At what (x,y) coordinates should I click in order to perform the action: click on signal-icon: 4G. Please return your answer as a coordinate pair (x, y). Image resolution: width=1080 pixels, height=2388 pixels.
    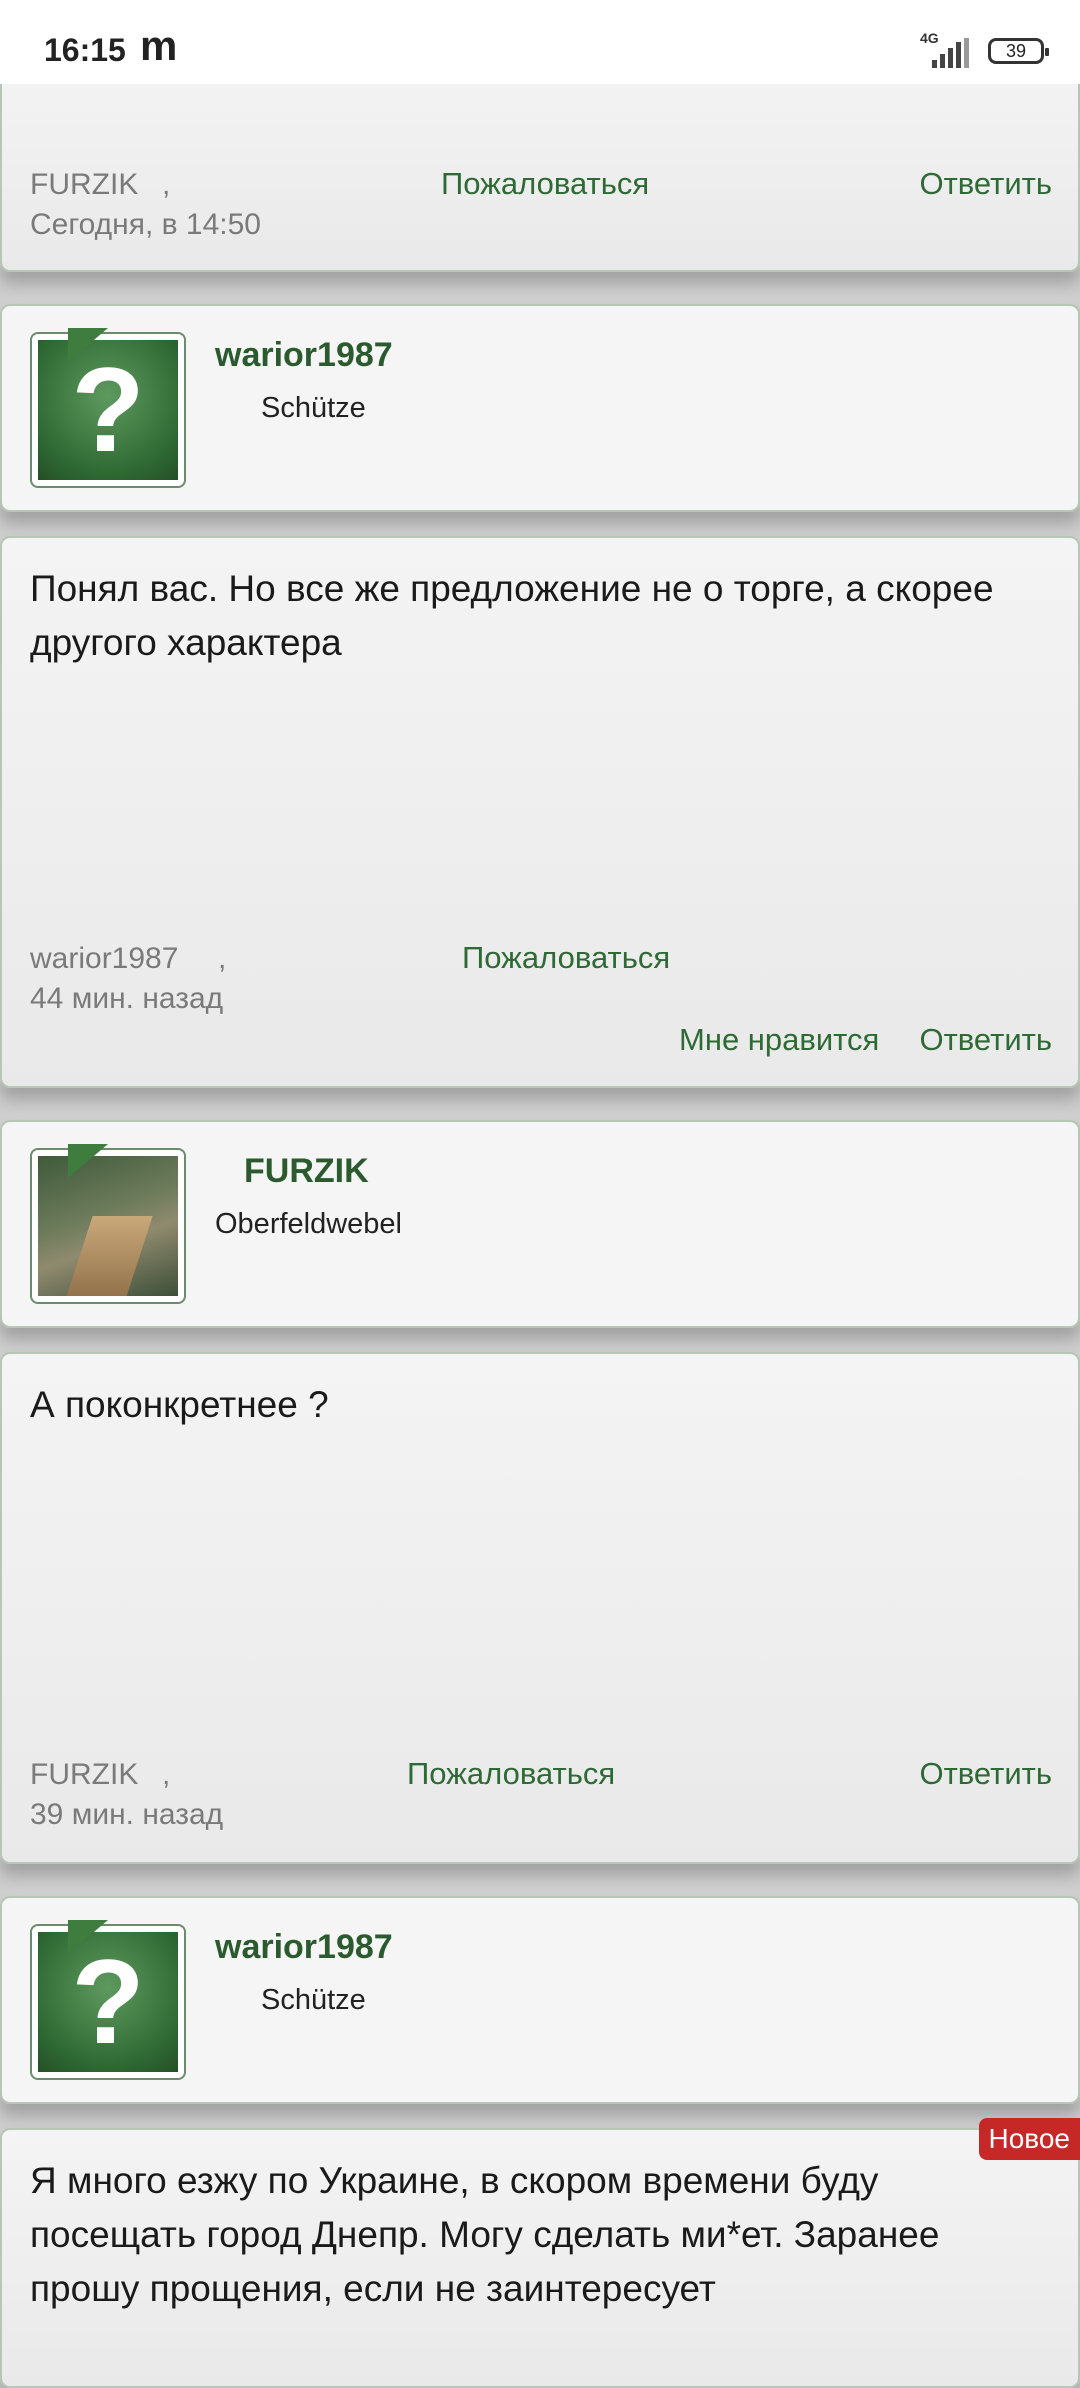
    Looking at the image, I should click on (946, 51).